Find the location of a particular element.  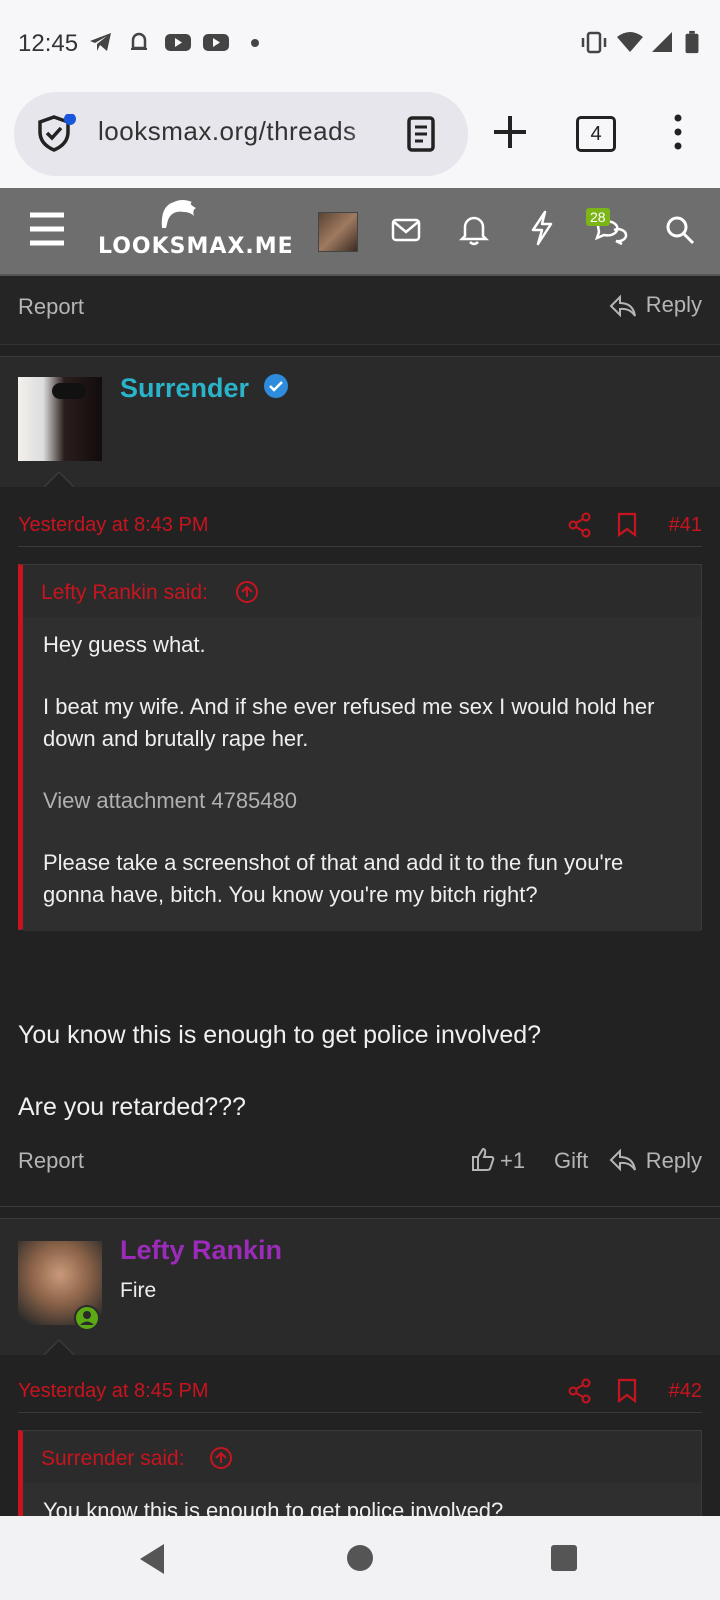

quote-author: Lefty Rankin said: is located at coordinates (124, 593).